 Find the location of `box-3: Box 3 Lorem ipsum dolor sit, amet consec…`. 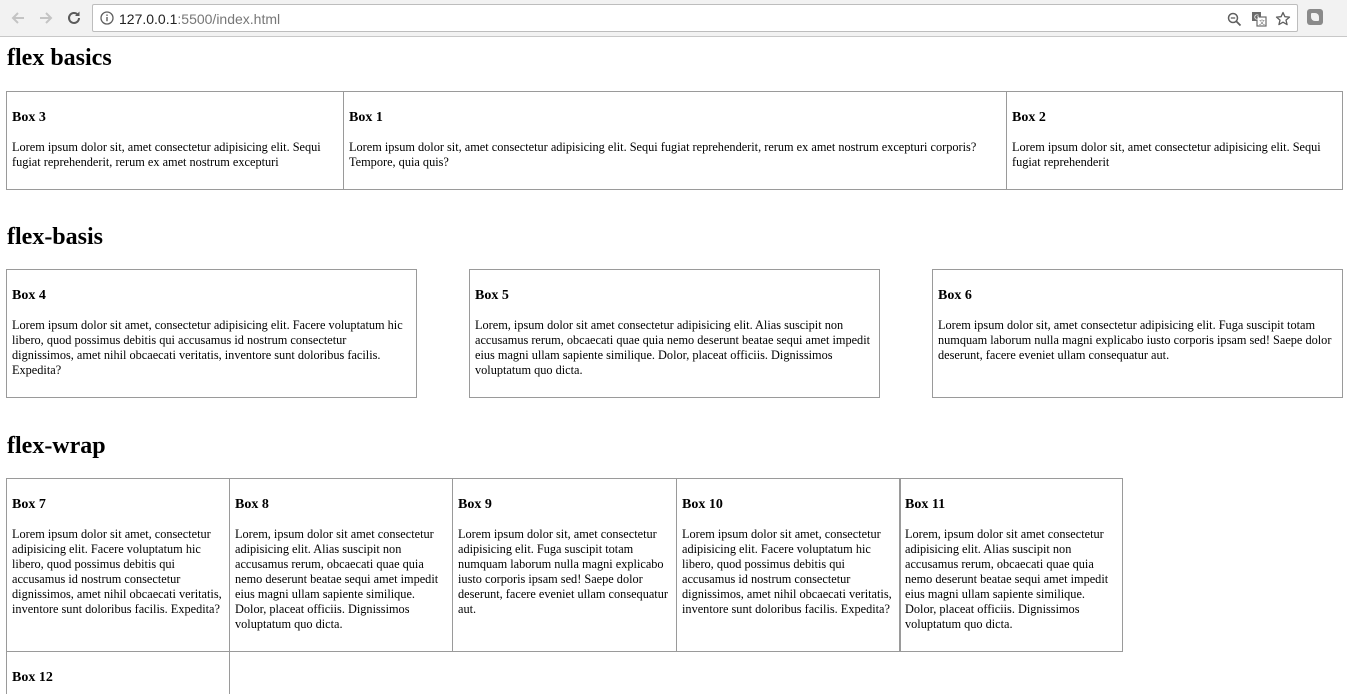

box-3: Box 3 Lorem ipsum dolor sit, amet consec… is located at coordinates (175, 140).